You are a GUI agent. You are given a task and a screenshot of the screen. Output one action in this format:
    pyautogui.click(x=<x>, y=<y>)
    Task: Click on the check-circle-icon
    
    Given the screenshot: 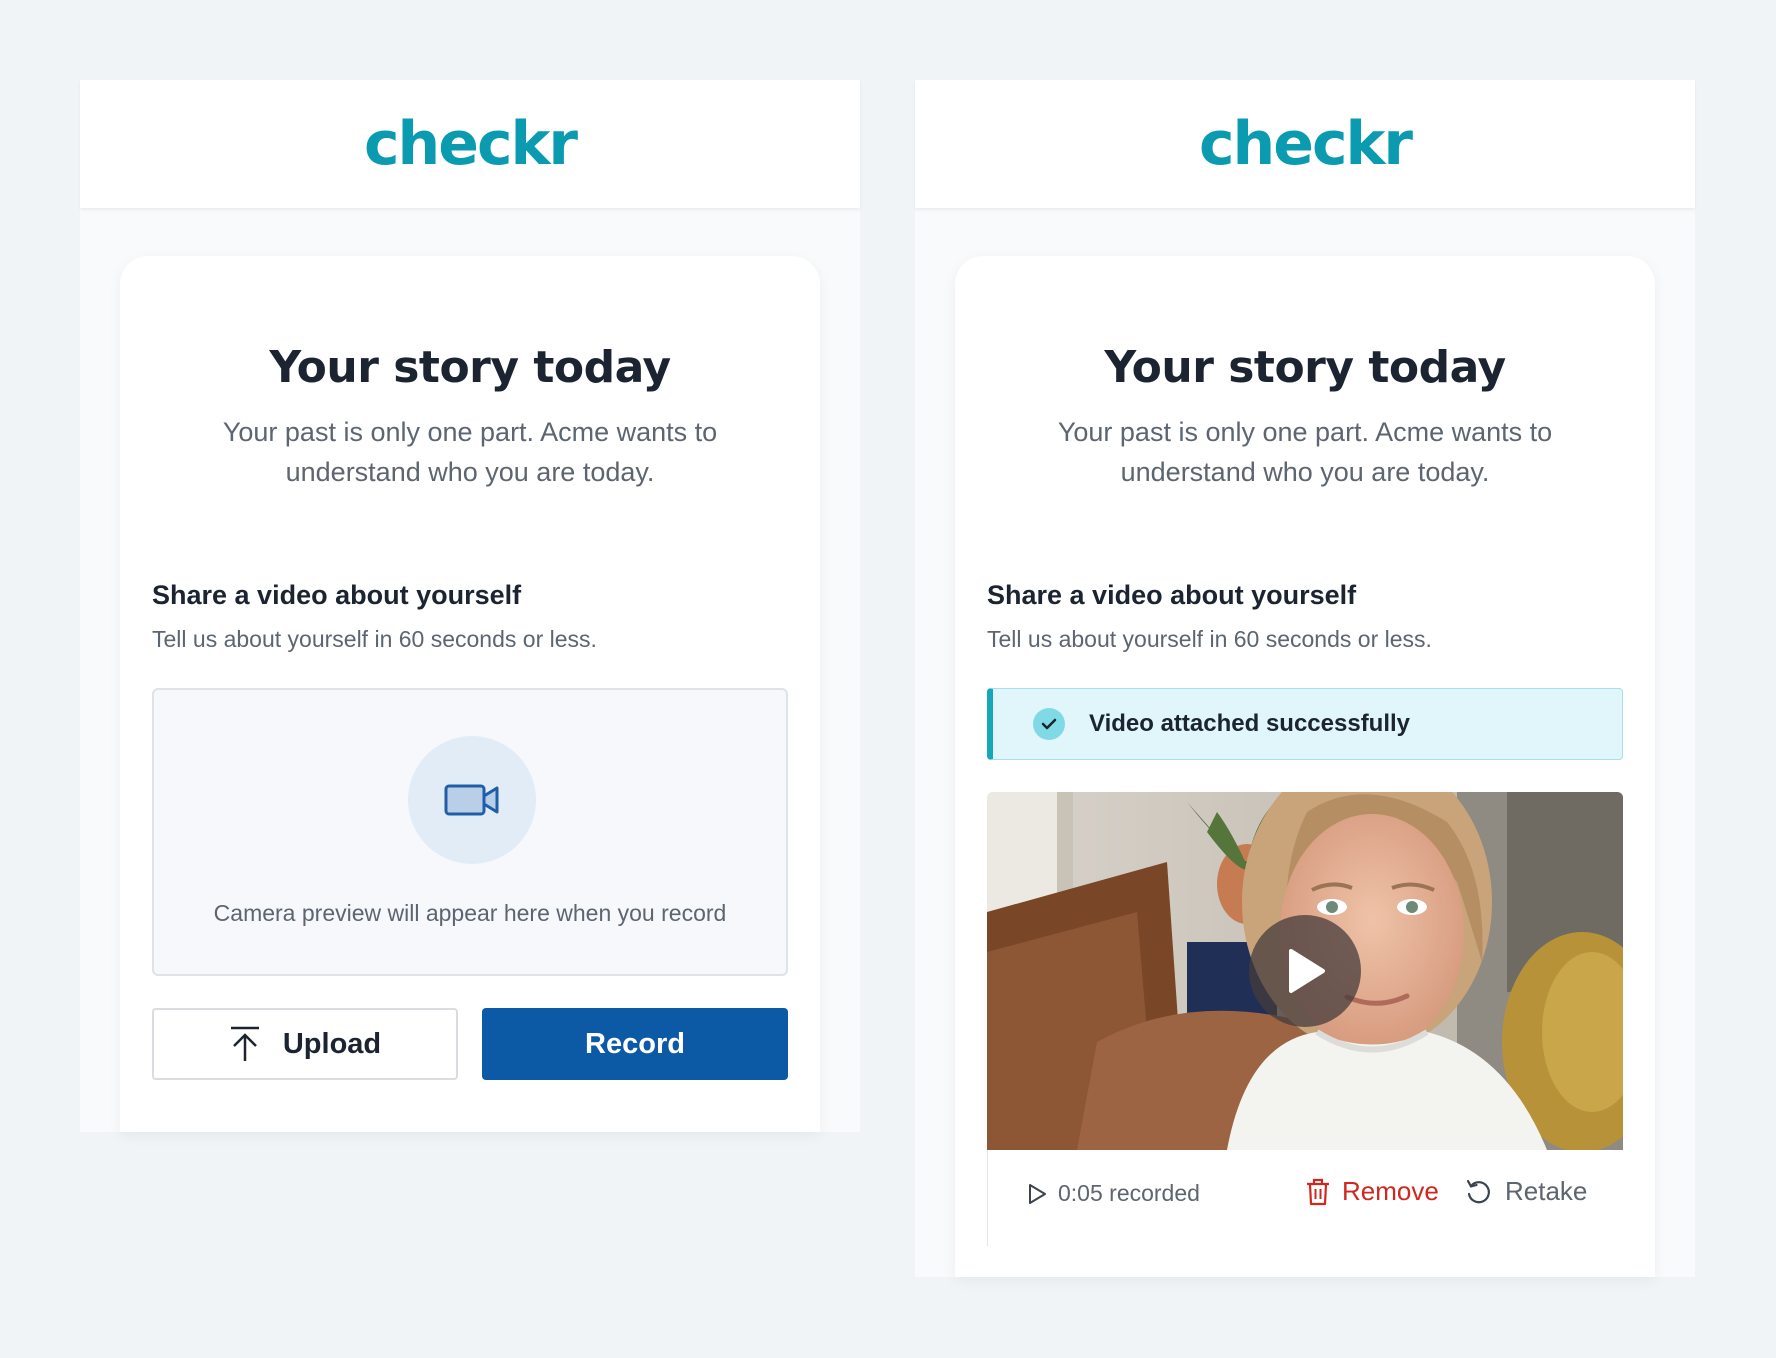 What is the action you would take?
    pyautogui.click(x=1049, y=724)
    